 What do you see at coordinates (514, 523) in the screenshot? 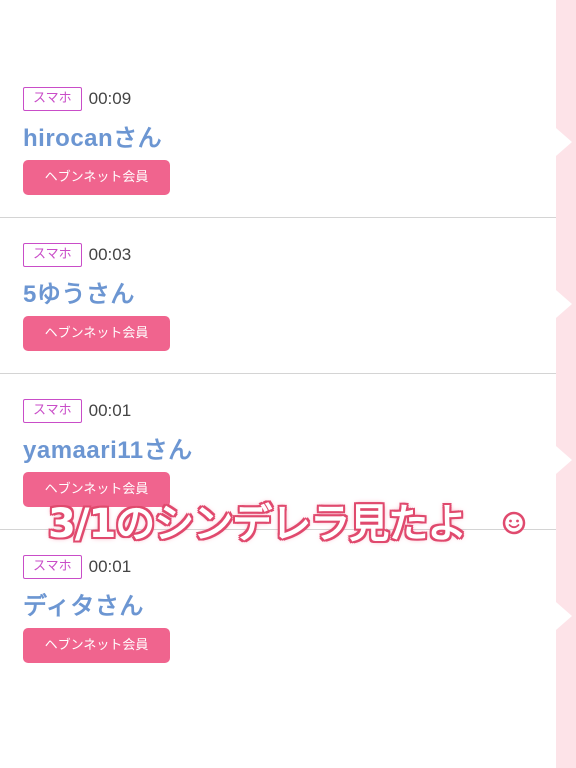
I see `smile-icon` at bounding box center [514, 523].